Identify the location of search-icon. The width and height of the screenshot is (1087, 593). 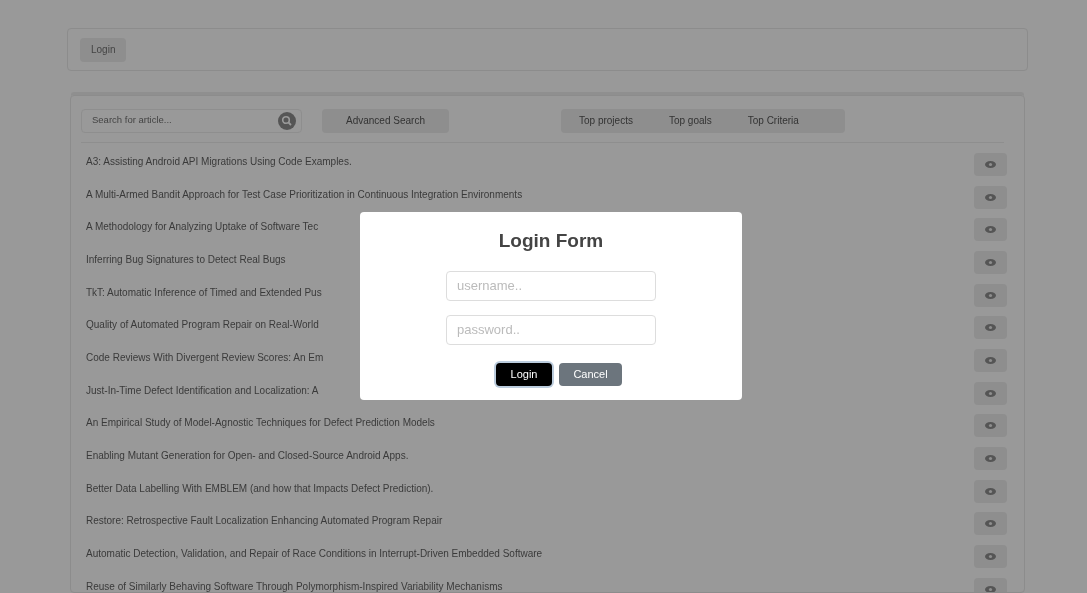
(287, 120).